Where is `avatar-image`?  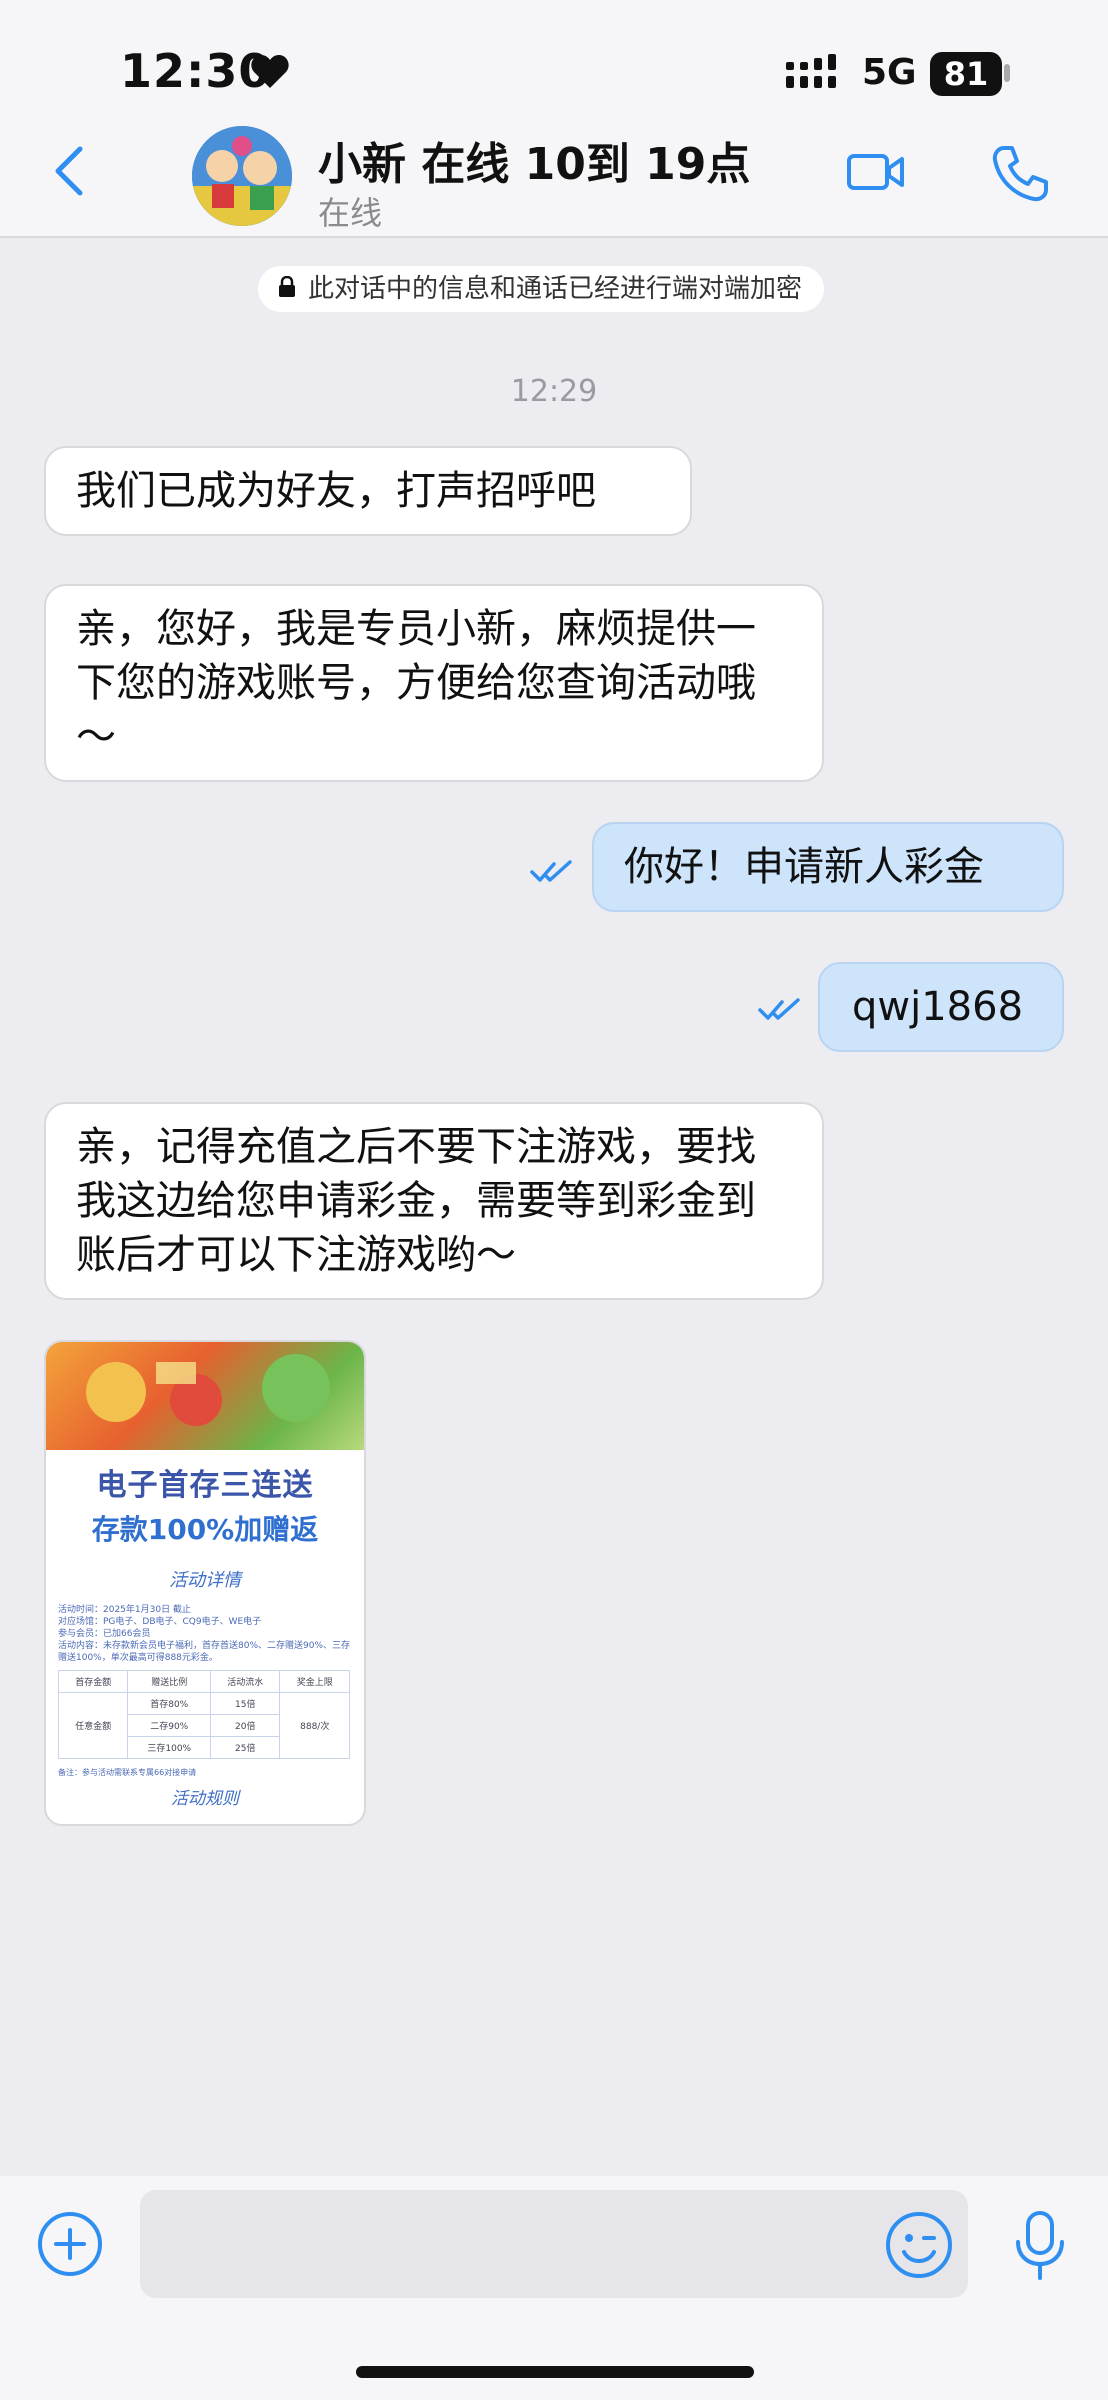
avatar-image is located at coordinates (242, 176).